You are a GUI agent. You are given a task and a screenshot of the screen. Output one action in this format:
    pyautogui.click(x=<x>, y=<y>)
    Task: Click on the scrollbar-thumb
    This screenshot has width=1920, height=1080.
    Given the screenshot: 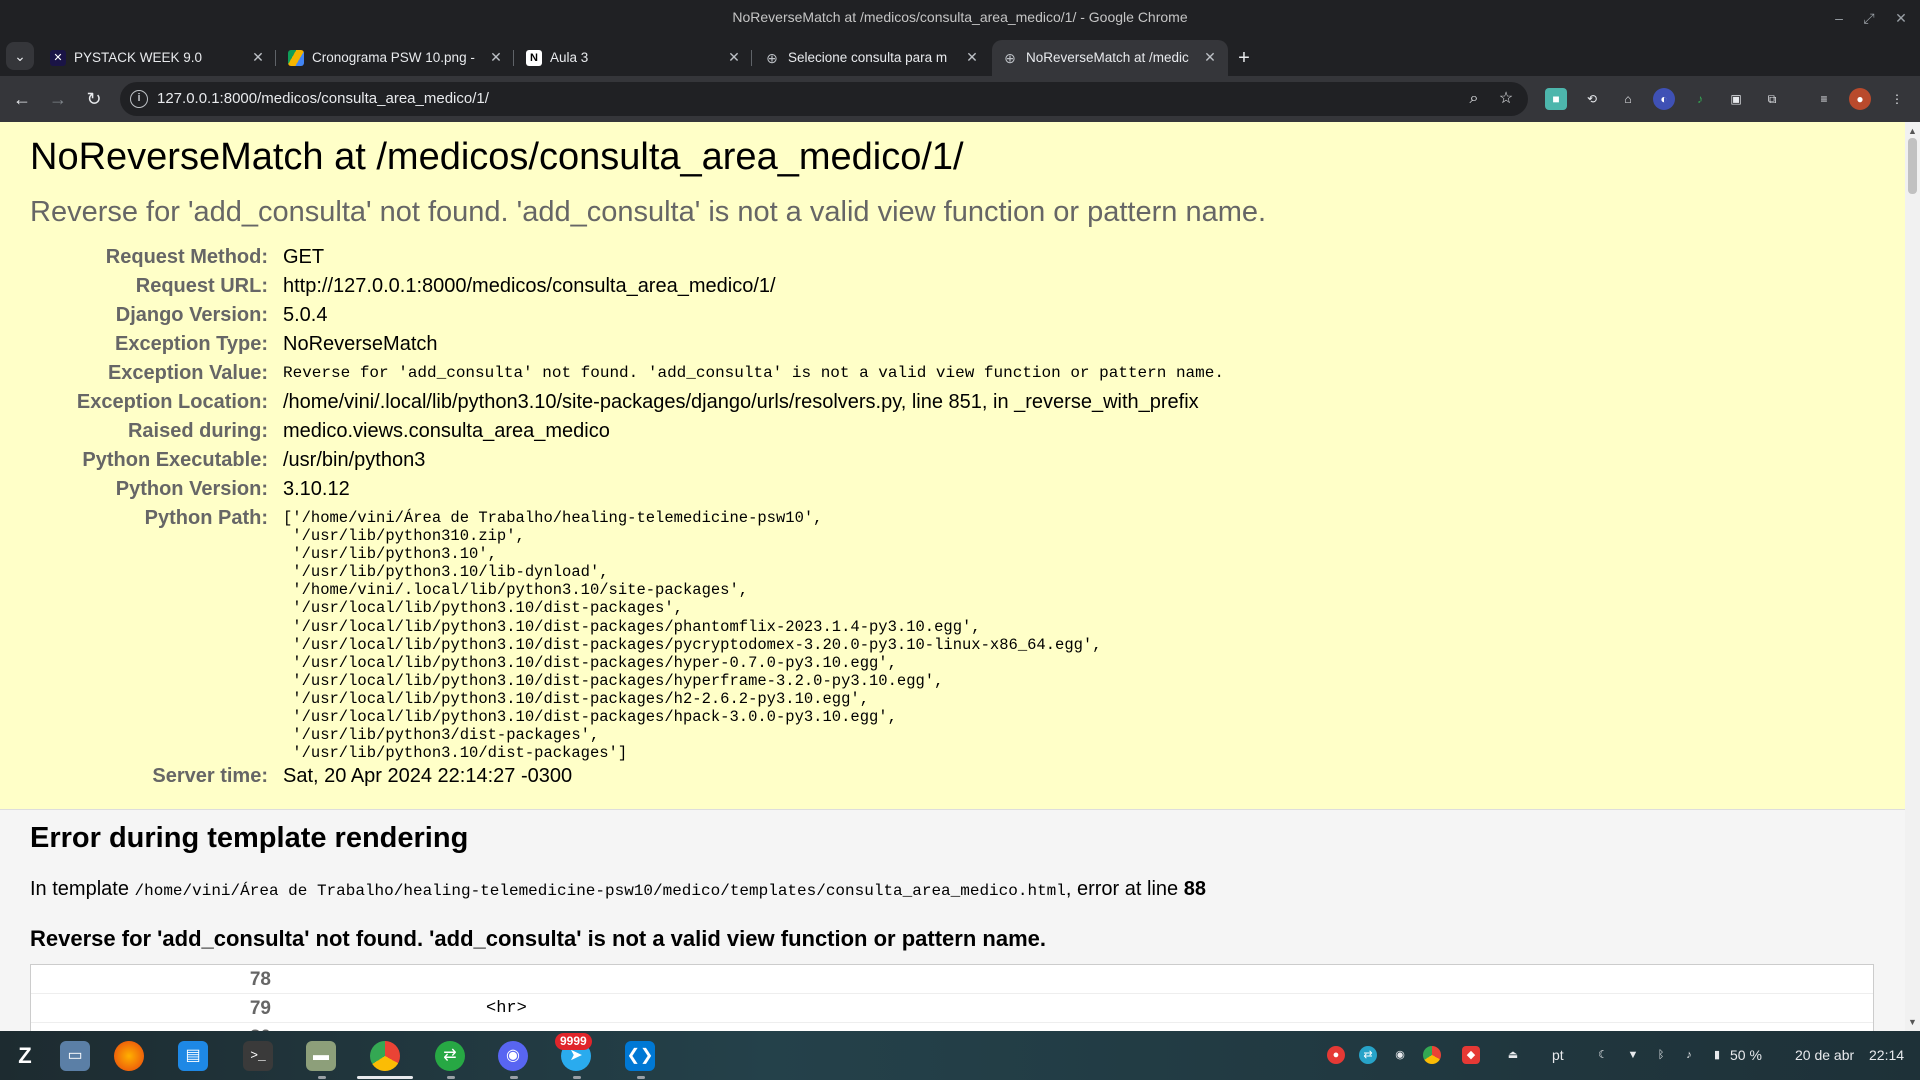 What is the action you would take?
    pyautogui.click(x=1912, y=166)
    